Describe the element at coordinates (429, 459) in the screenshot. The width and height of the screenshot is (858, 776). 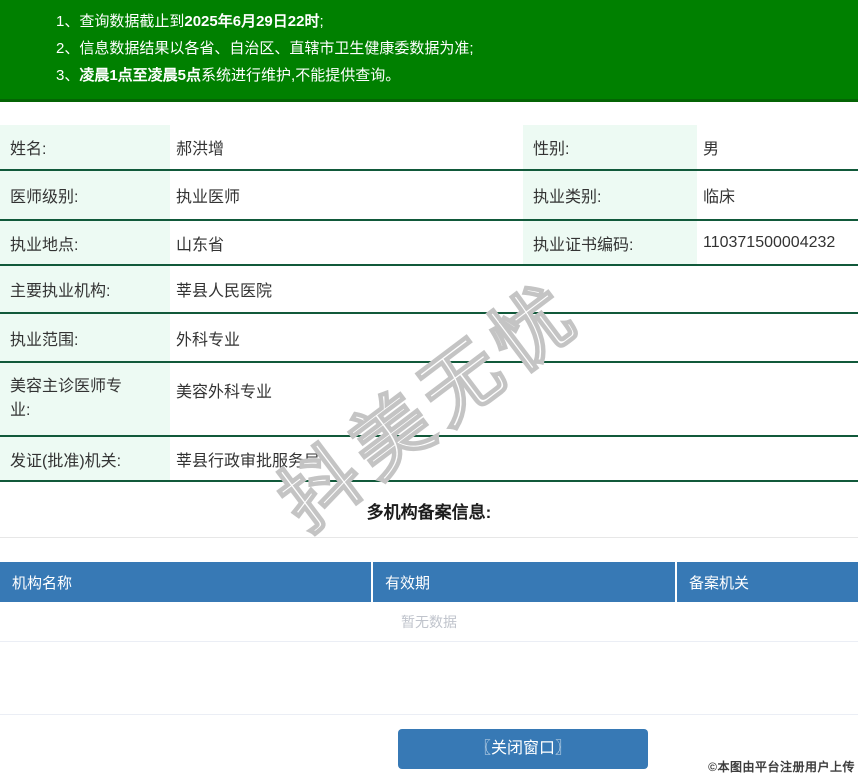
I see `table-row: 发证(批准)机关: 莘县行政审批服务局` at that location.